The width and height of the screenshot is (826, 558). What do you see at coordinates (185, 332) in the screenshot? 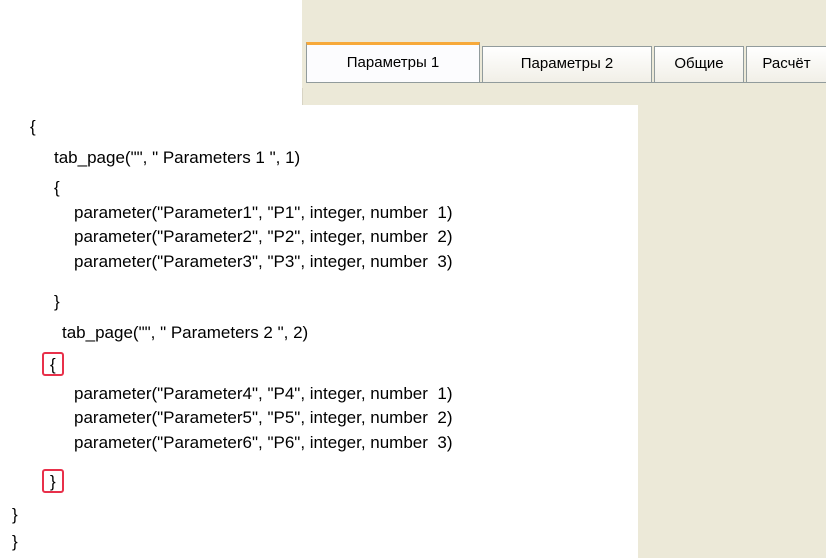
I see `code-line: tab_page("", " Parameters 2 ", 2)` at bounding box center [185, 332].